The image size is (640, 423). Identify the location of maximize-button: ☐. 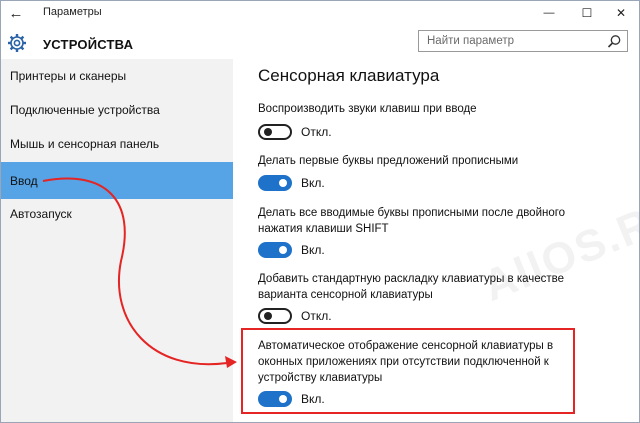
(587, 13).